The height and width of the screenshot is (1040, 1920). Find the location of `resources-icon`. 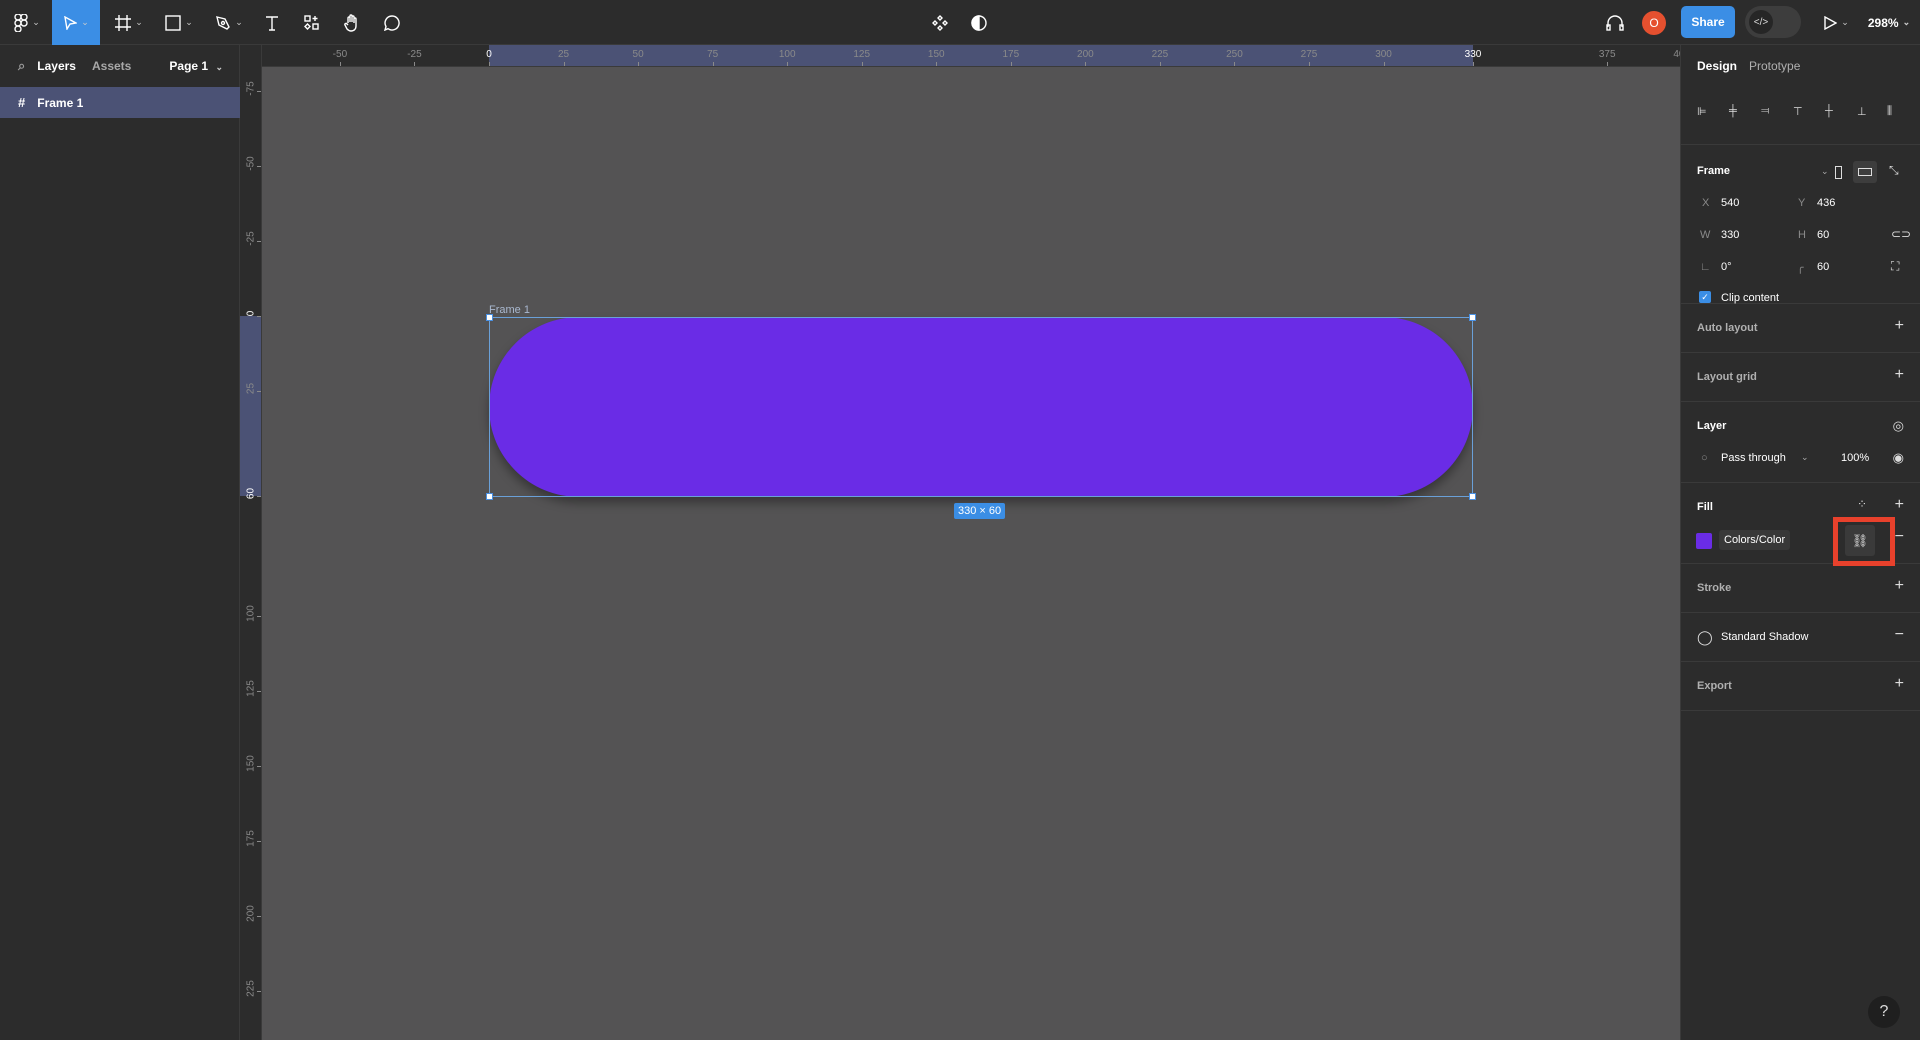

resources-icon is located at coordinates (311, 22).